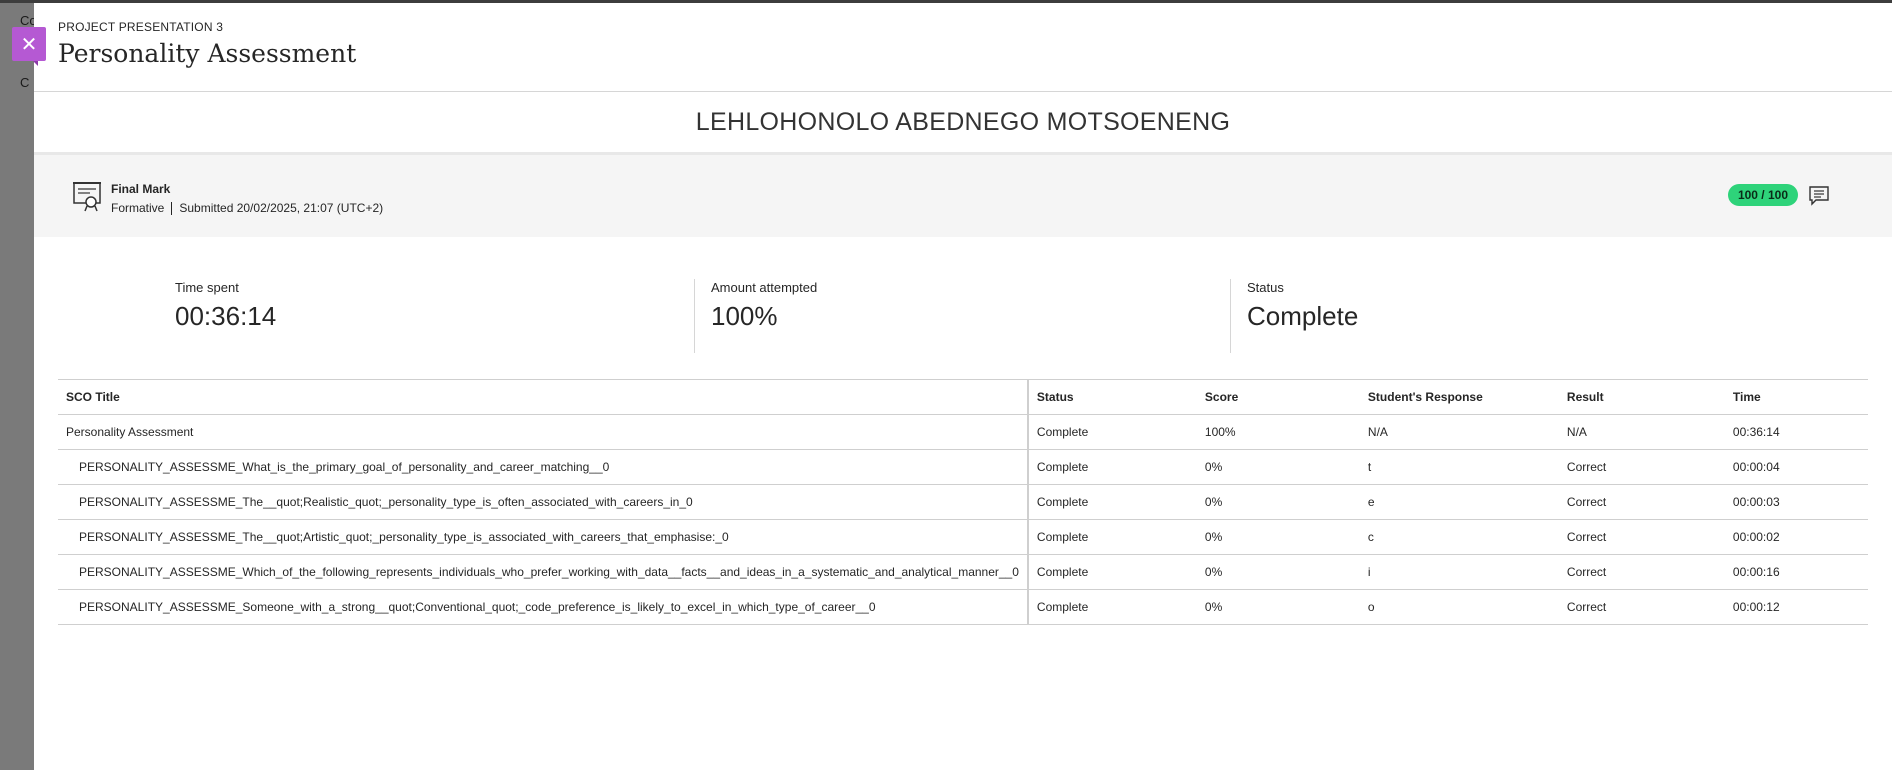 Image resolution: width=1892 pixels, height=770 pixels. I want to click on breadcrumb: PROJECT PRESENTATION 3, so click(141, 27).